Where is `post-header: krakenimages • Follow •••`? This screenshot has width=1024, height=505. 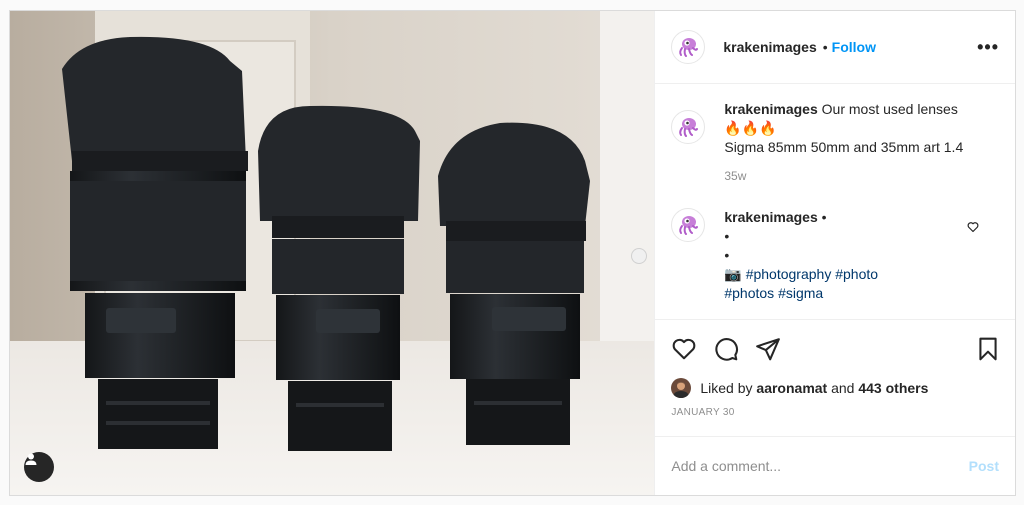 post-header: krakenimages • Follow ••• is located at coordinates (835, 48).